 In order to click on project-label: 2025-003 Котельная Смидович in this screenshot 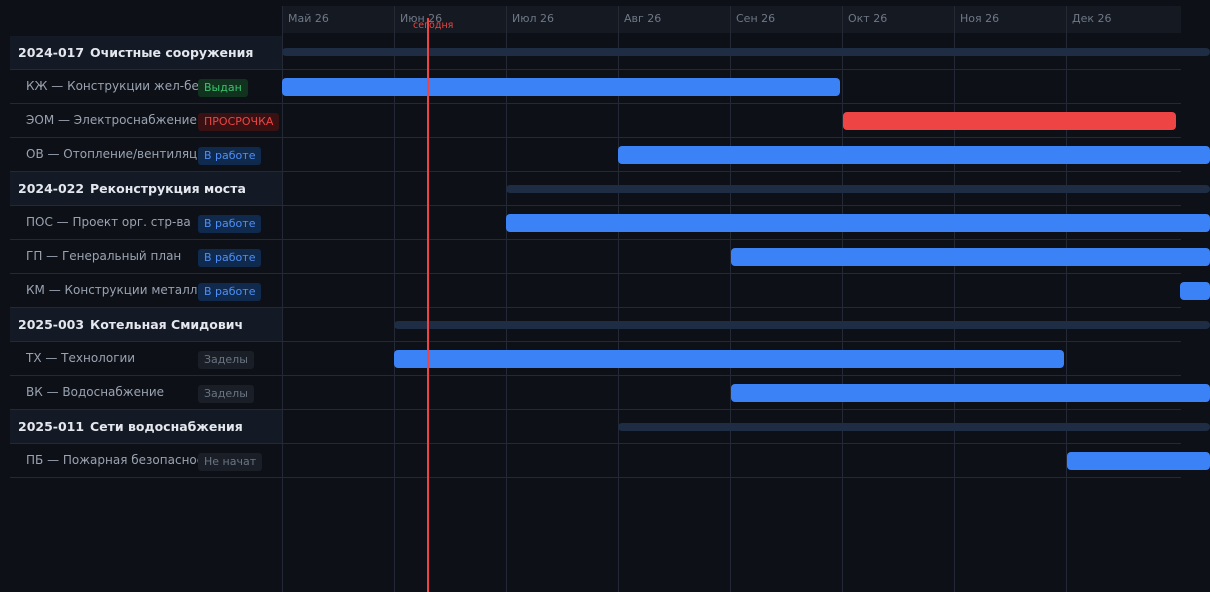, I will do `click(146, 324)`.